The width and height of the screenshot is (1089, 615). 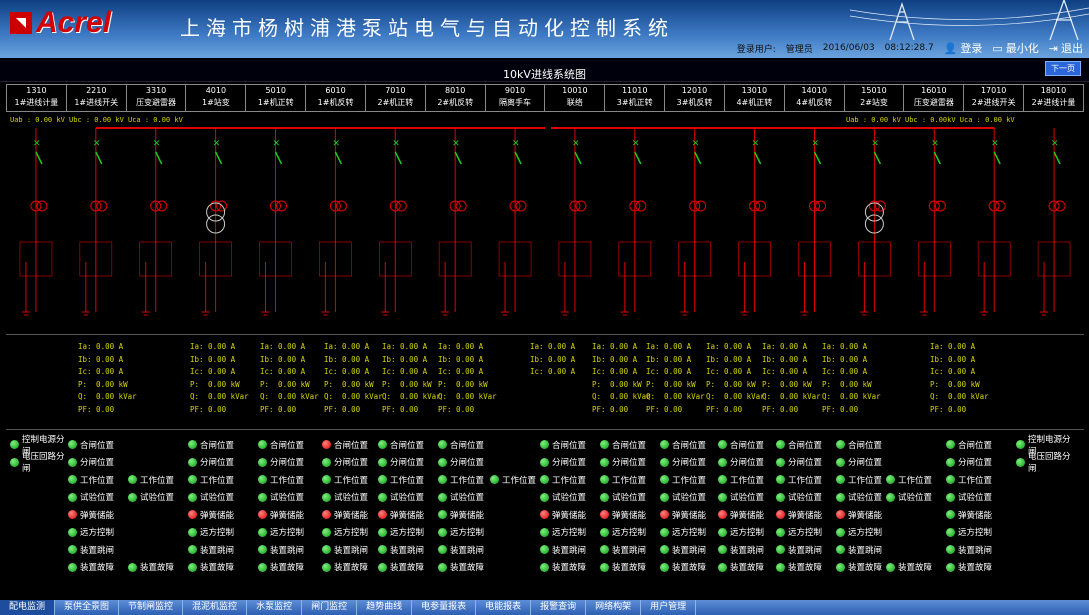 I want to click on feeder-cell: 4010 1#站变, so click(x=216, y=98).